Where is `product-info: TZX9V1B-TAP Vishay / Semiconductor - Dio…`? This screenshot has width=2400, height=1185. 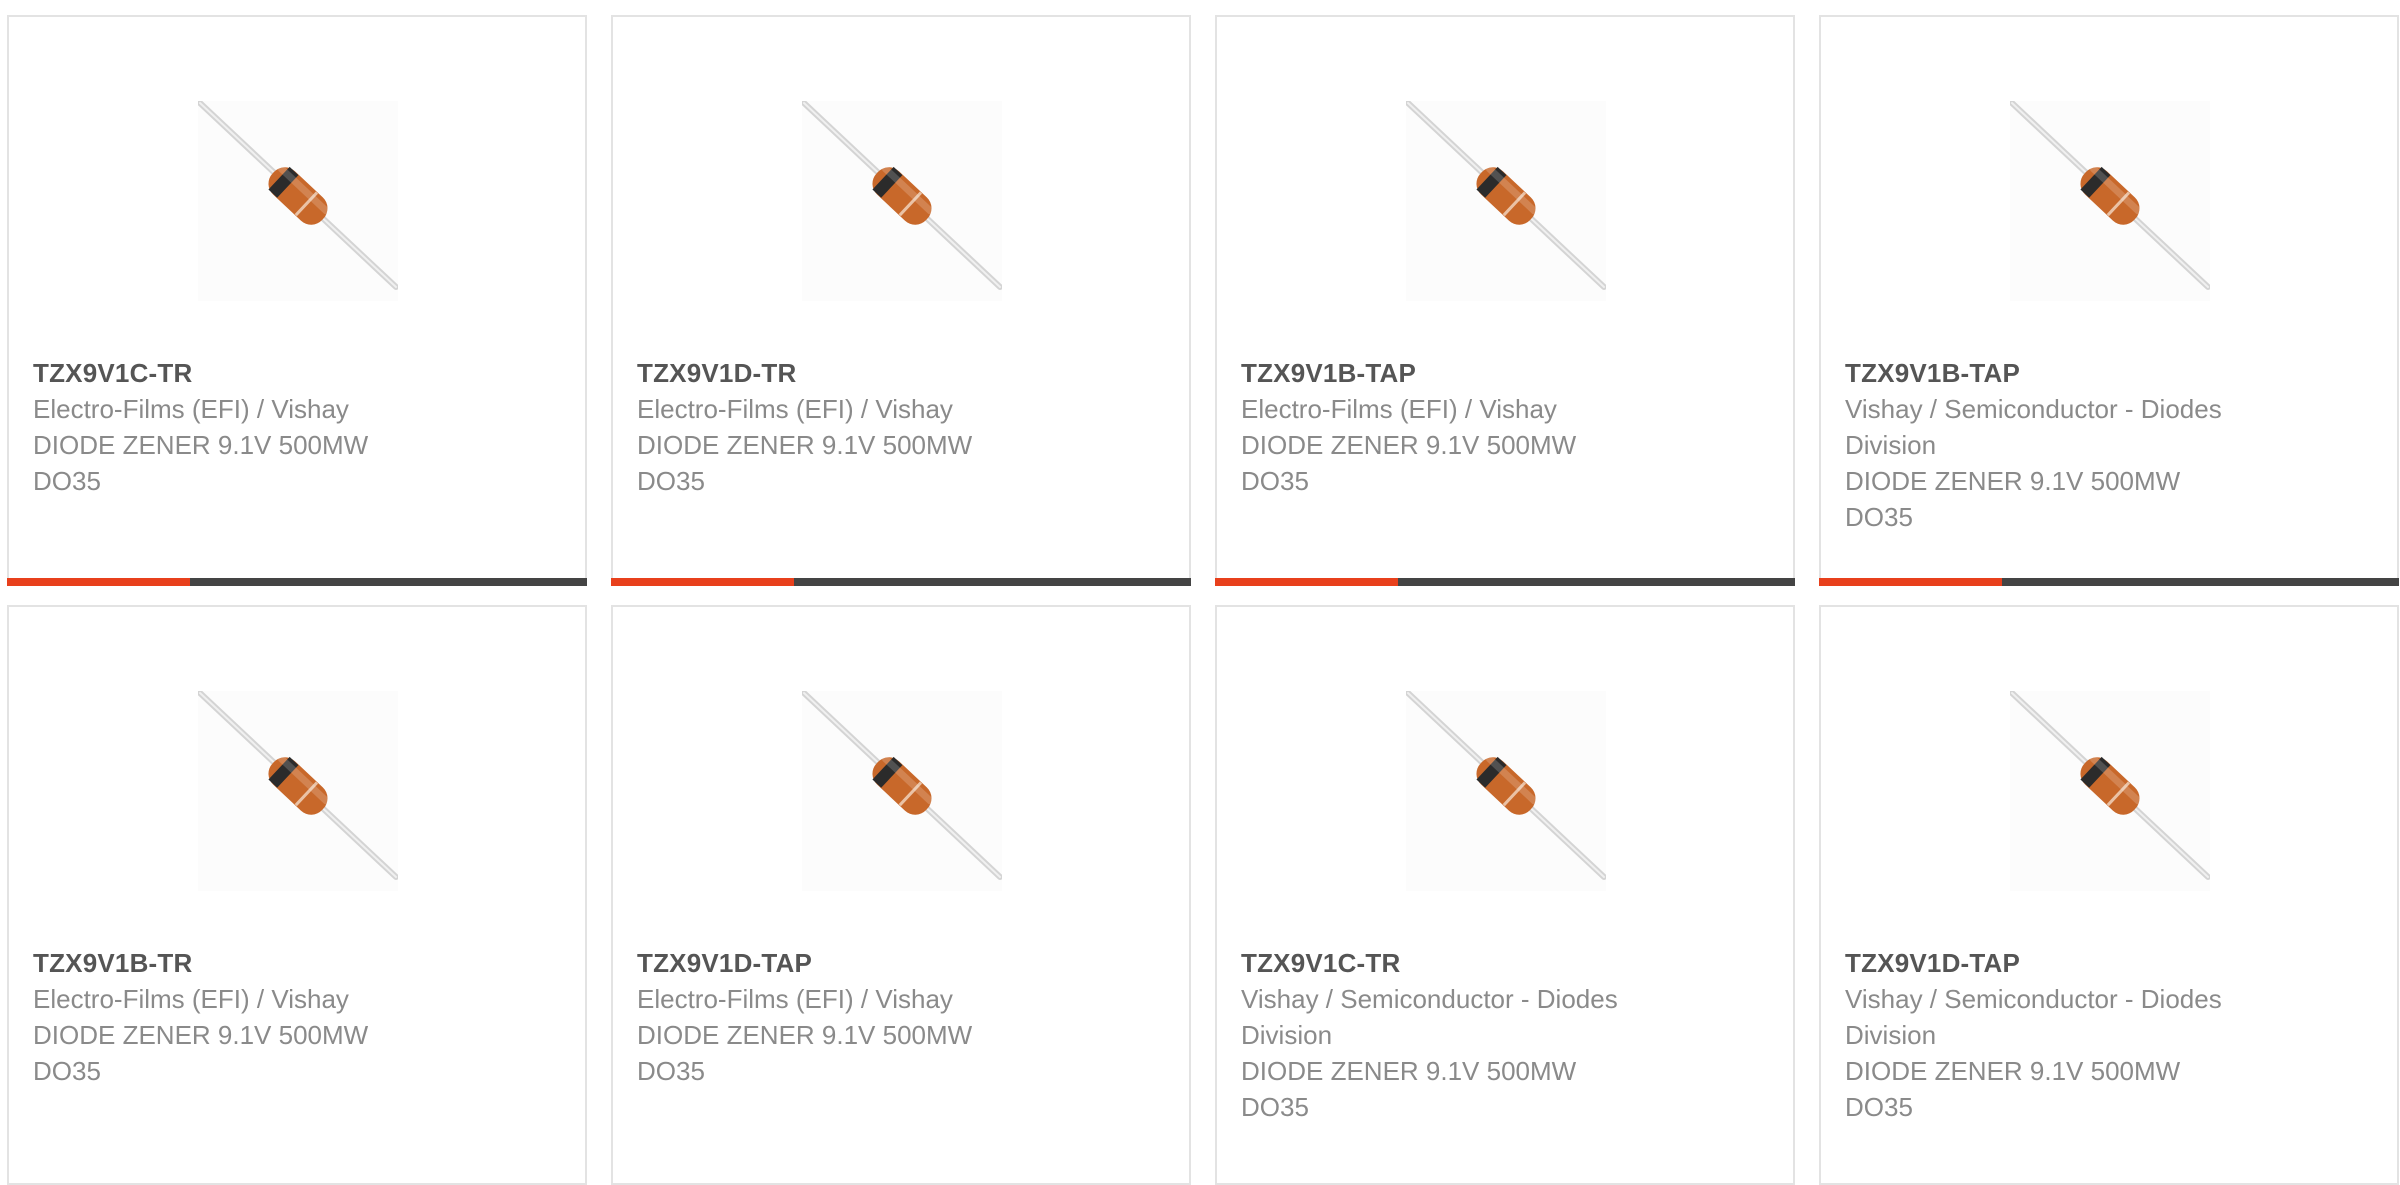 product-info: TZX9V1B-TAP Vishay / Semiconductor - Dio… is located at coordinates (2050, 445).